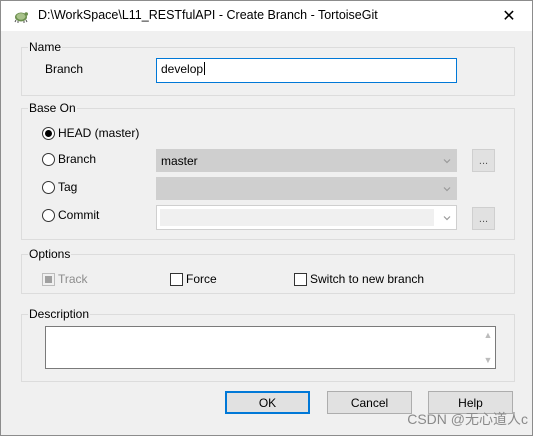 The width and height of the screenshot is (534, 437). Describe the element at coordinates (470, 402) in the screenshot. I see `help-button-label: Help` at that location.